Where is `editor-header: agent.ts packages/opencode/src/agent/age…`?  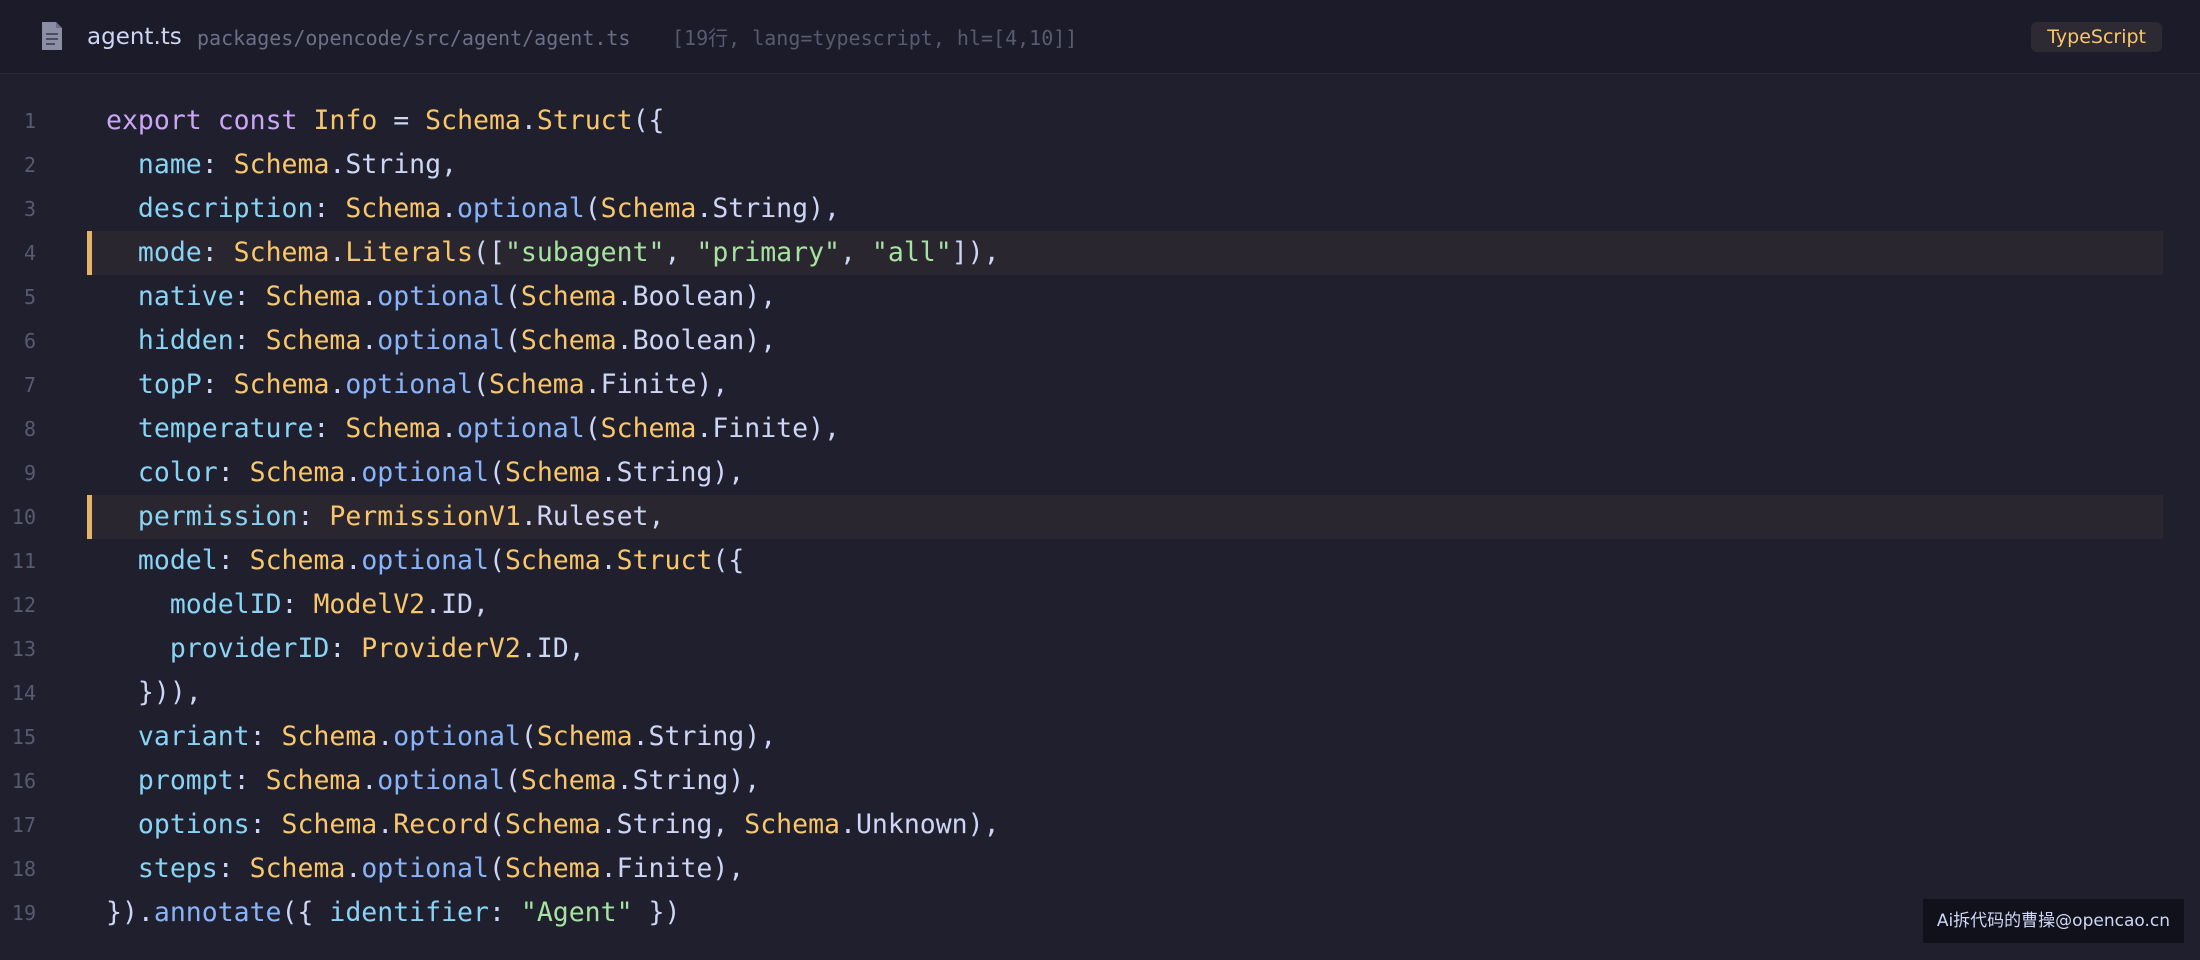 editor-header: agent.ts packages/opencode/src/agent/age… is located at coordinates (1100, 37).